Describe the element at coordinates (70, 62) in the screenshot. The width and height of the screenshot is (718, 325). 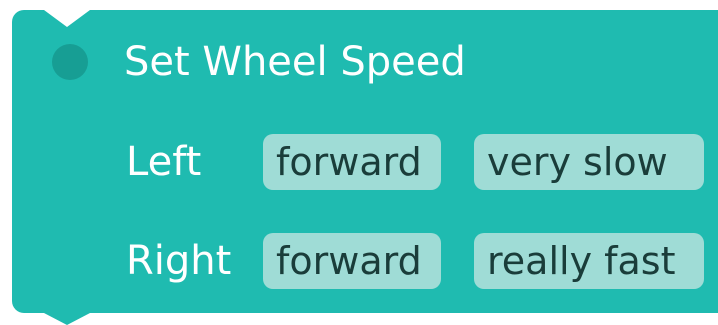
I see `block-status-dot` at that location.